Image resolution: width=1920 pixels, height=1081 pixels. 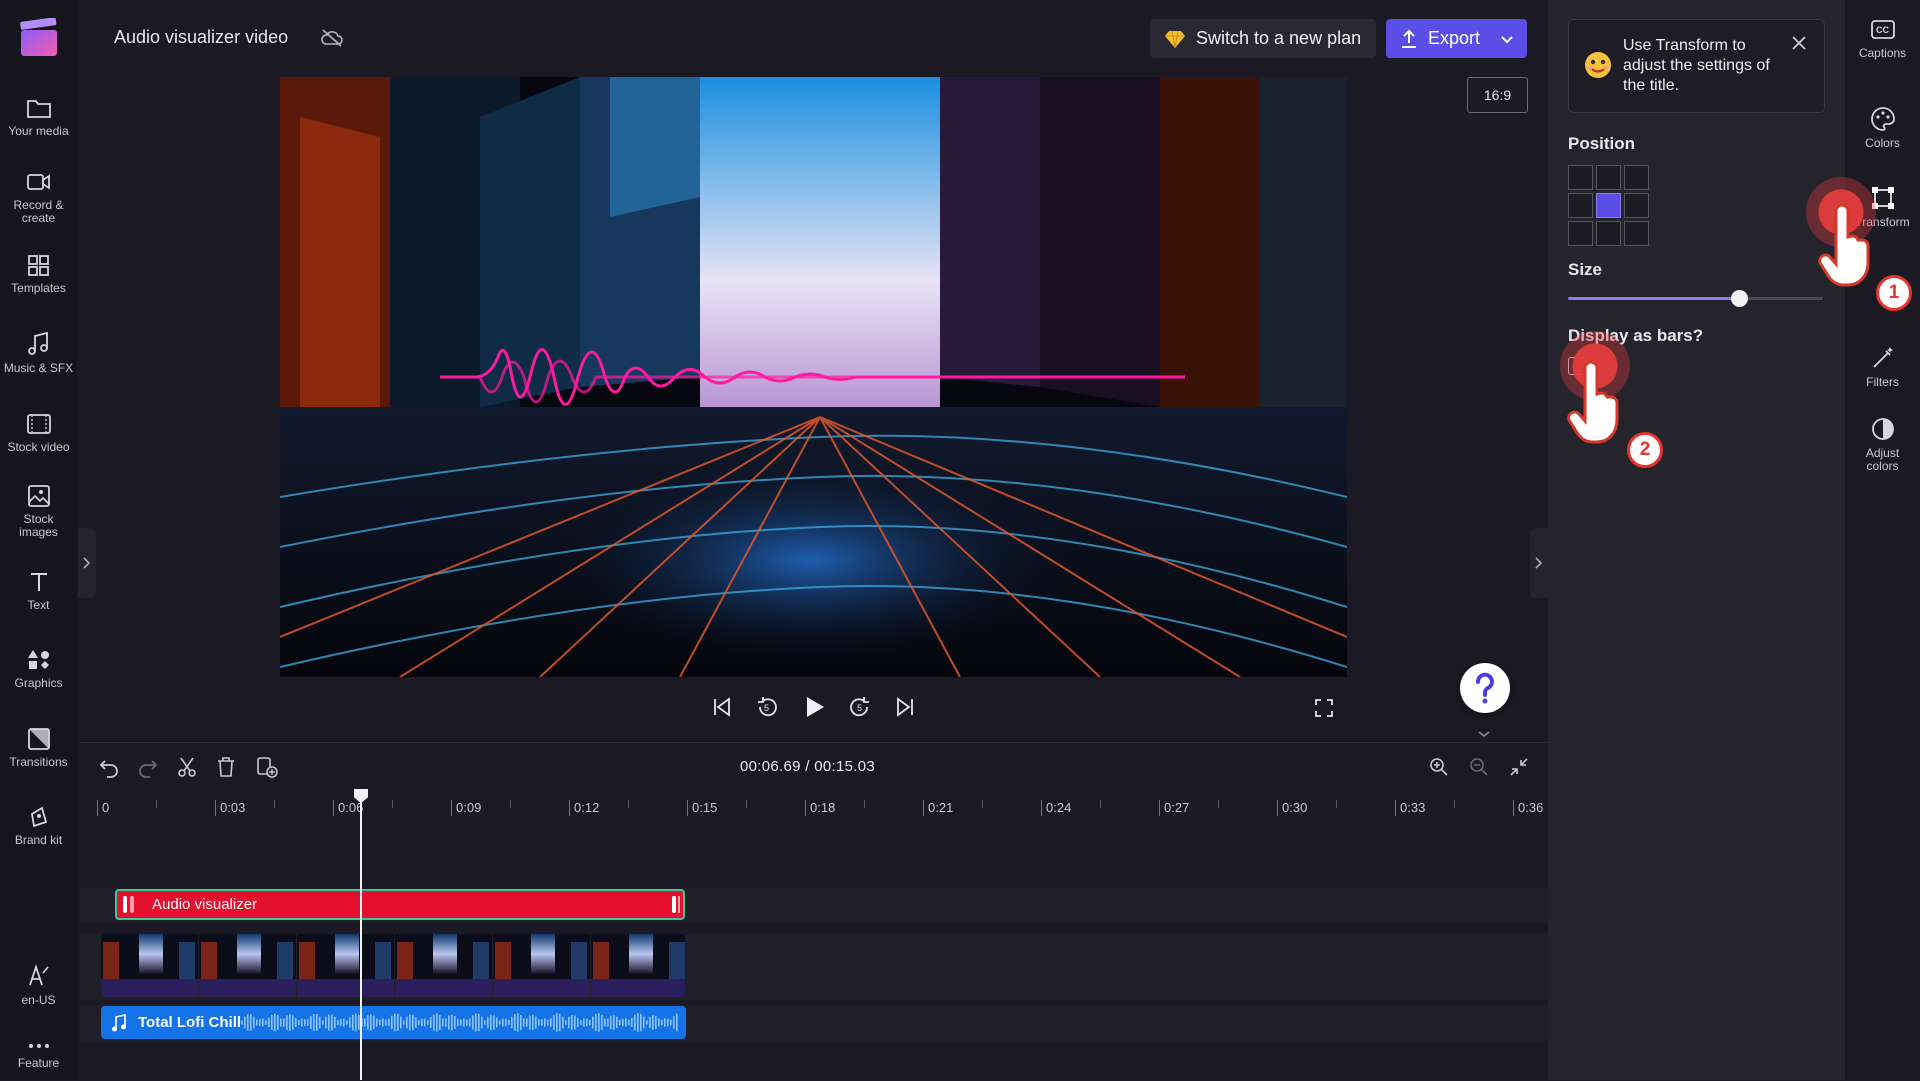 What do you see at coordinates (1580, 233) in the screenshot?
I see `position-cell-bottom-left` at bounding box center [1580, 233].